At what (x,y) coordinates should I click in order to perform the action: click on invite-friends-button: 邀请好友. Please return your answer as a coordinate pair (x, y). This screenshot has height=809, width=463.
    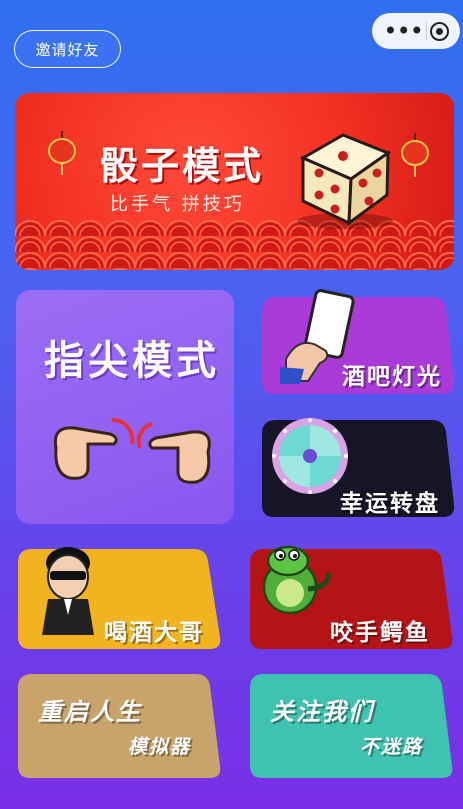
    Looking at the image, I should click on (67, 49).